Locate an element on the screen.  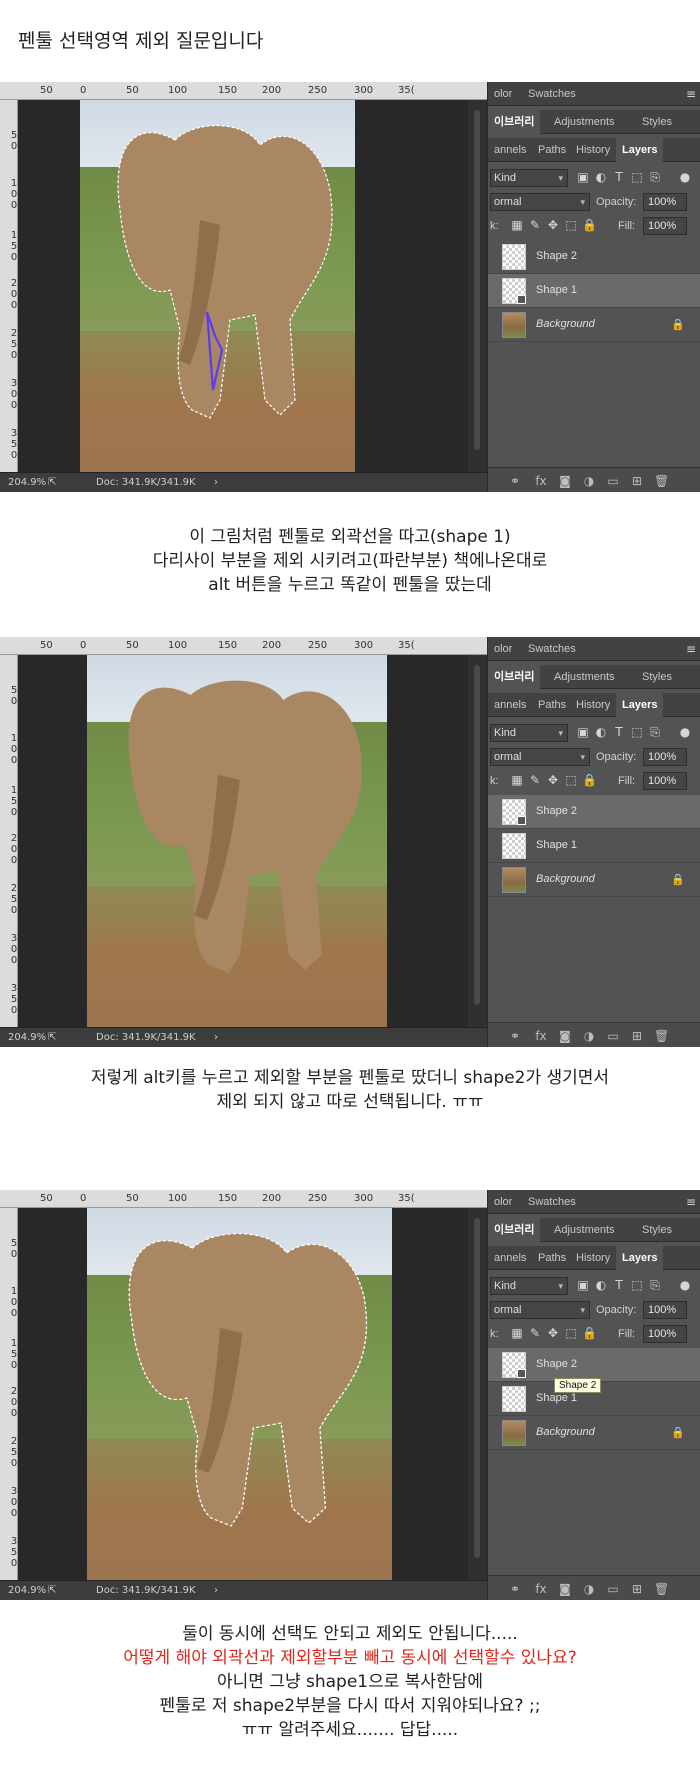
layer-row: Shape 1 is located at coordinates (594, 291).